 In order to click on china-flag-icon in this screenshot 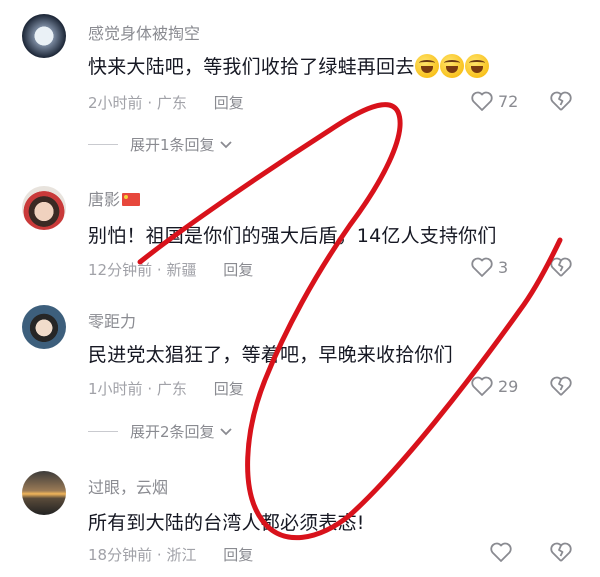, I will do `click(131, 199)`.